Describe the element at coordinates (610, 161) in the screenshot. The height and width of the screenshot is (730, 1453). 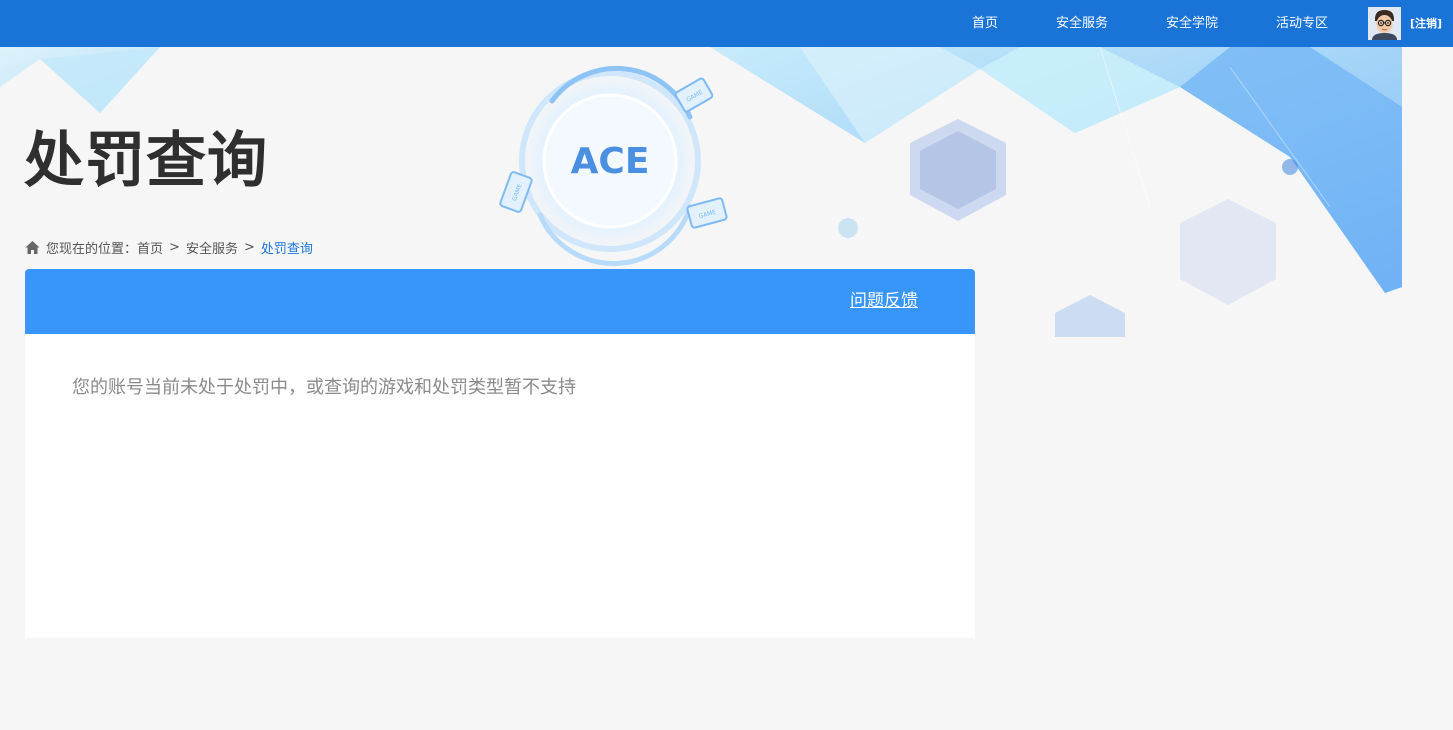
I see `ace-logo-text: ACE` at that location.